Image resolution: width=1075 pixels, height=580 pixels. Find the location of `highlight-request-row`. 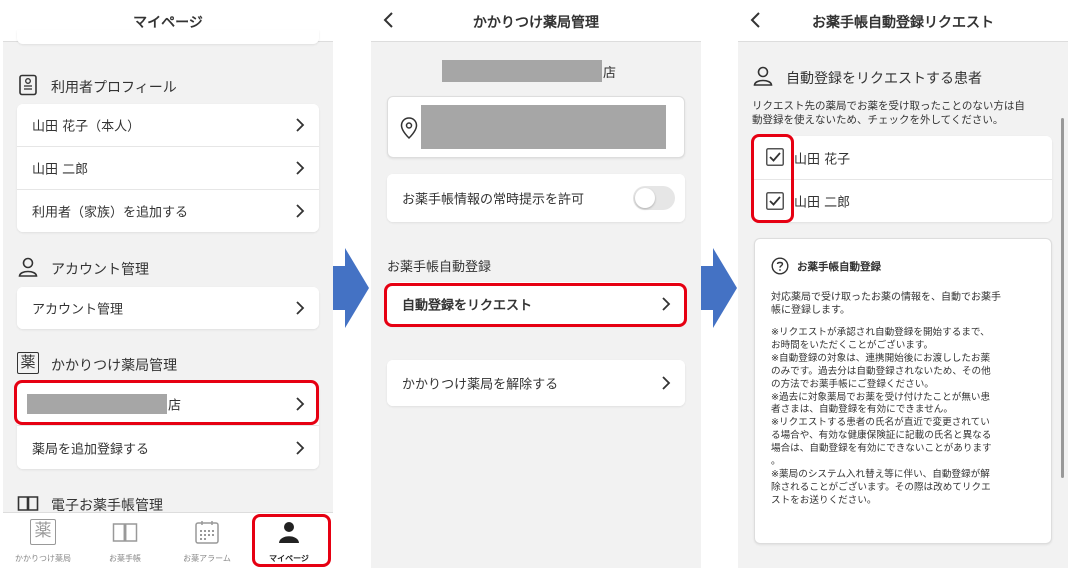

highlight-request-row is located at coordinates (535, 305).